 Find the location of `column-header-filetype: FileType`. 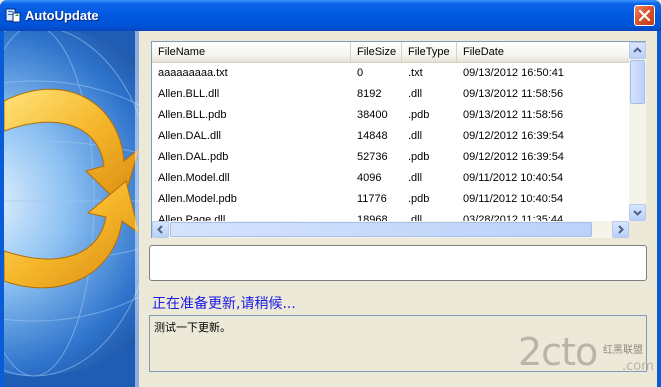

column-header-filetype: FileType is located at coordinates (429, 52).